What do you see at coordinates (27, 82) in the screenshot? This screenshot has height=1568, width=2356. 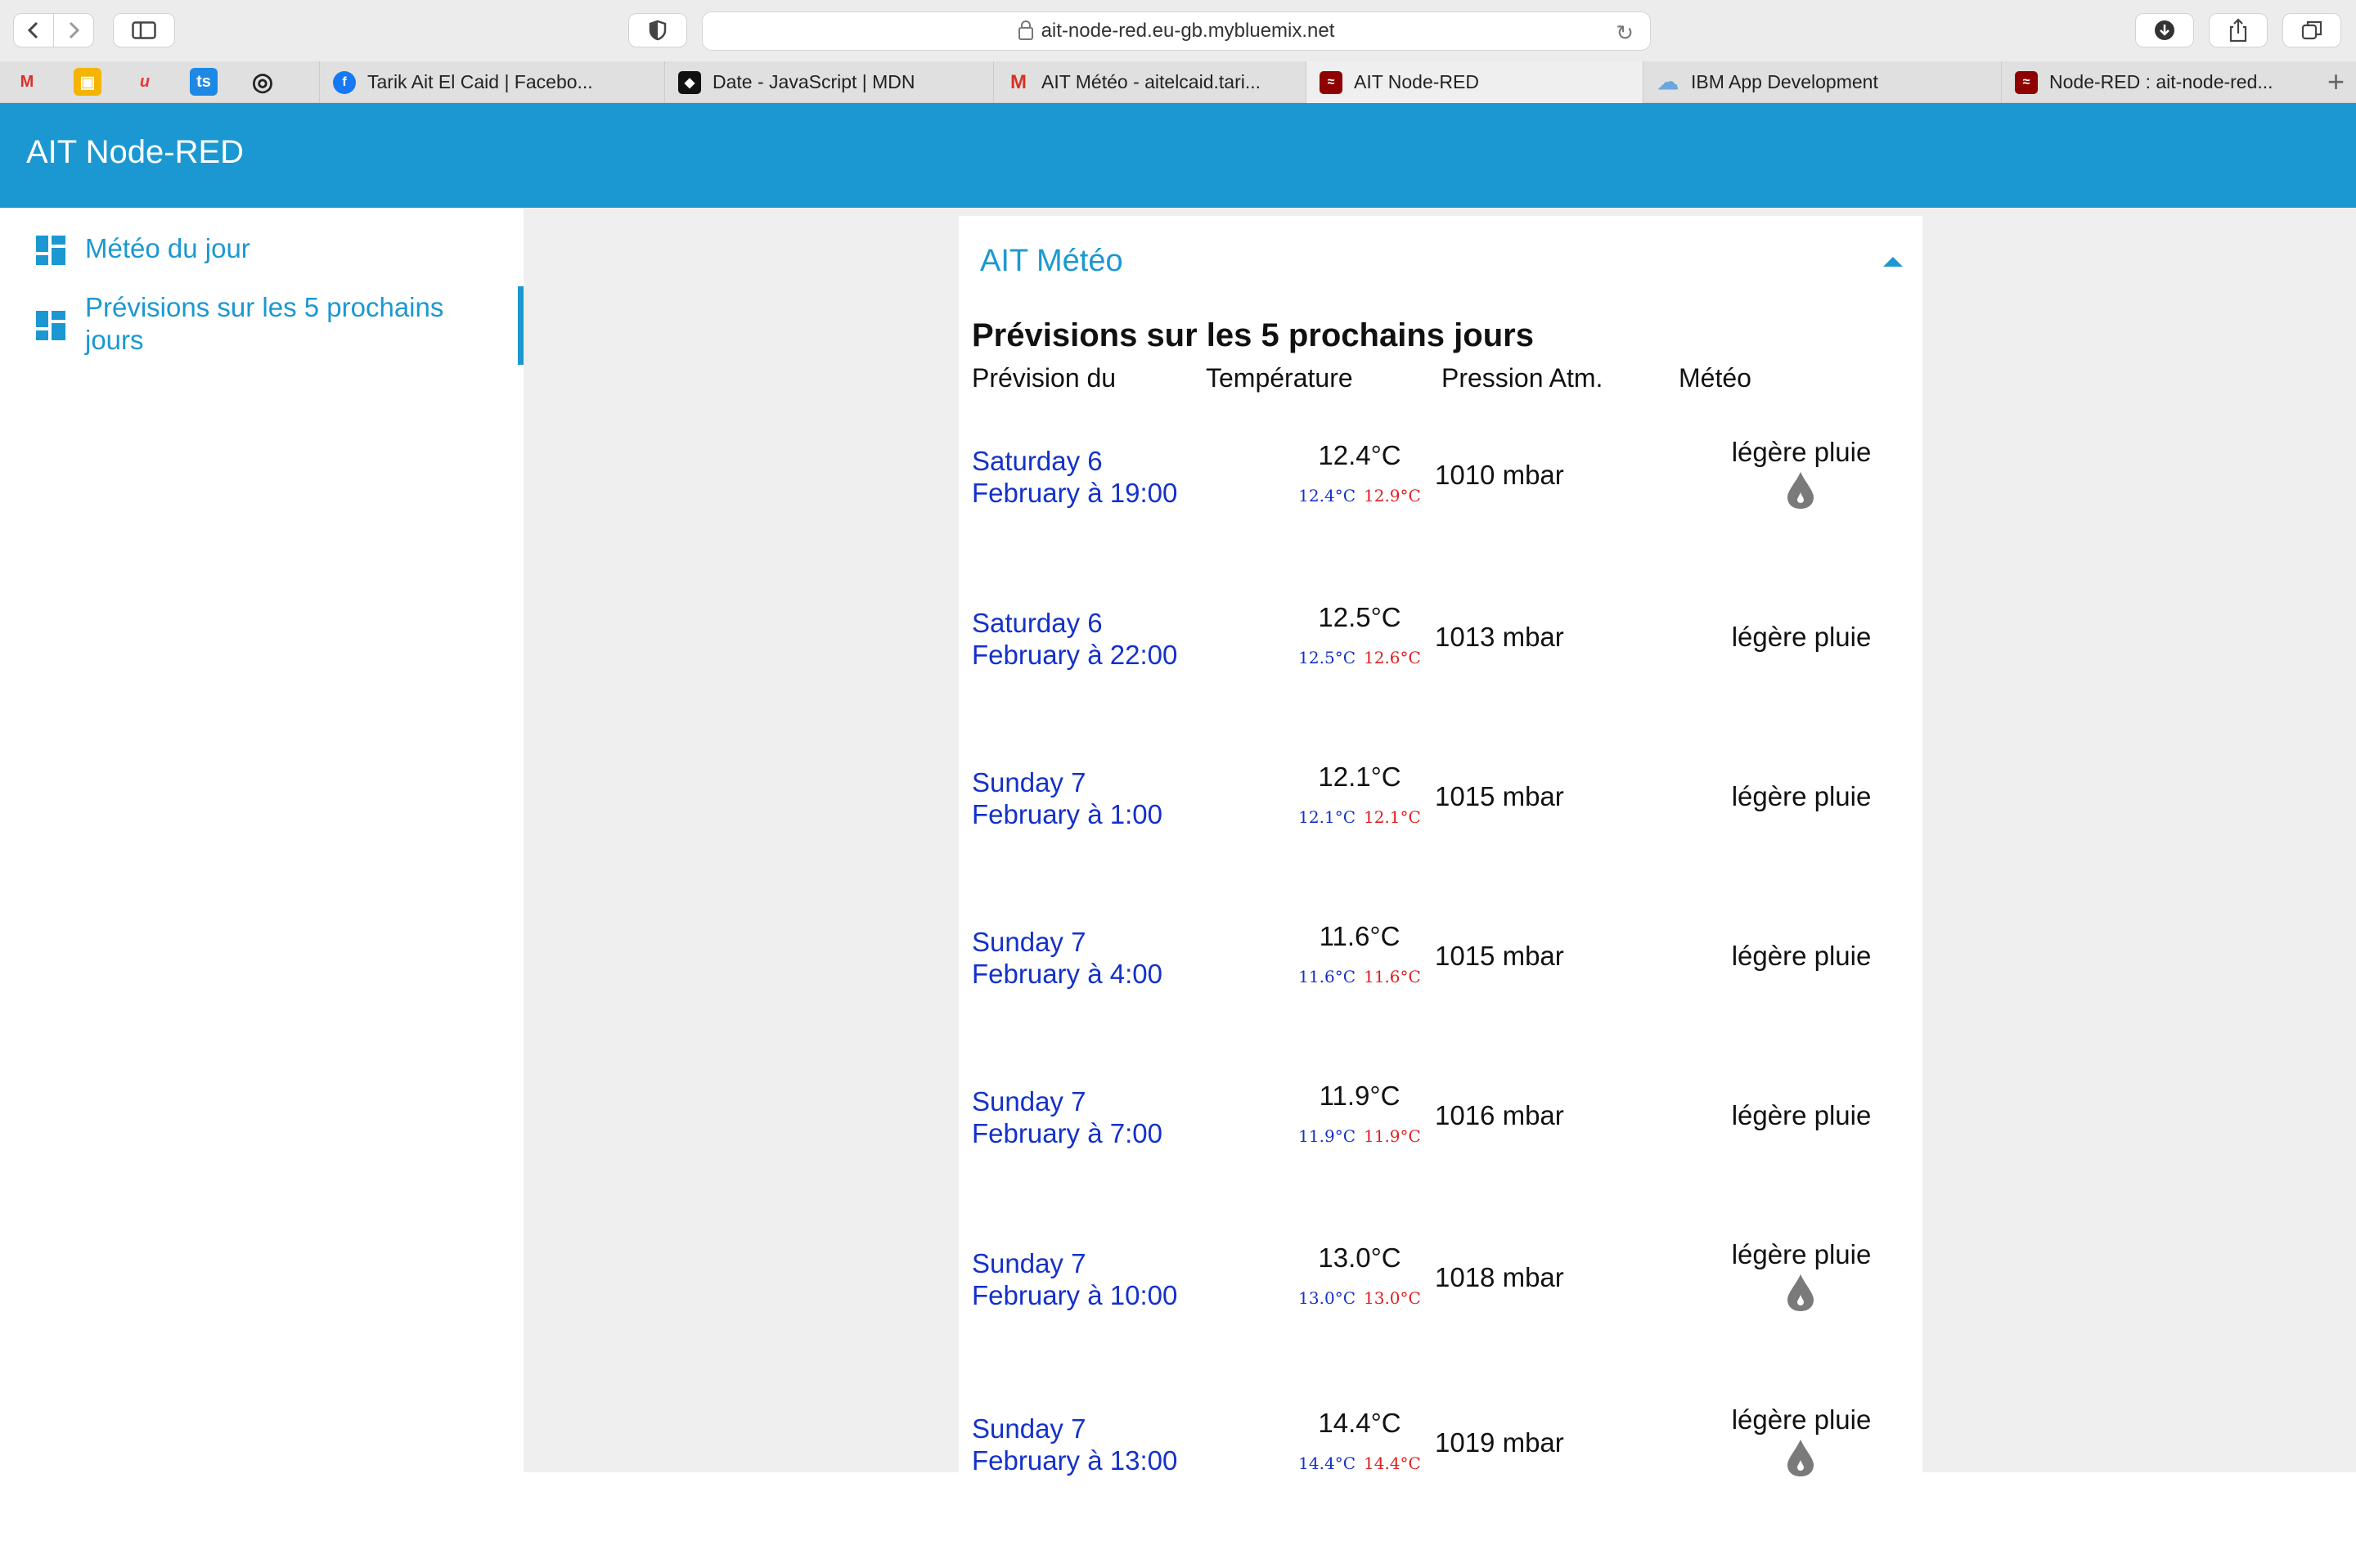 I see `pinned-tab-gmail: M` at bounding box center [27, 82].